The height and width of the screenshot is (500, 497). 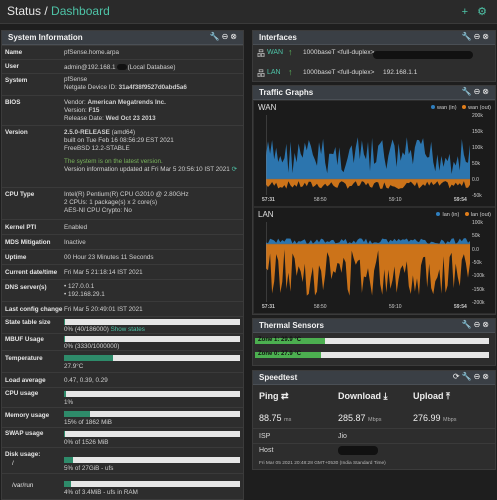 I want to click on legend-dot-out, so click(x=466, y=214).